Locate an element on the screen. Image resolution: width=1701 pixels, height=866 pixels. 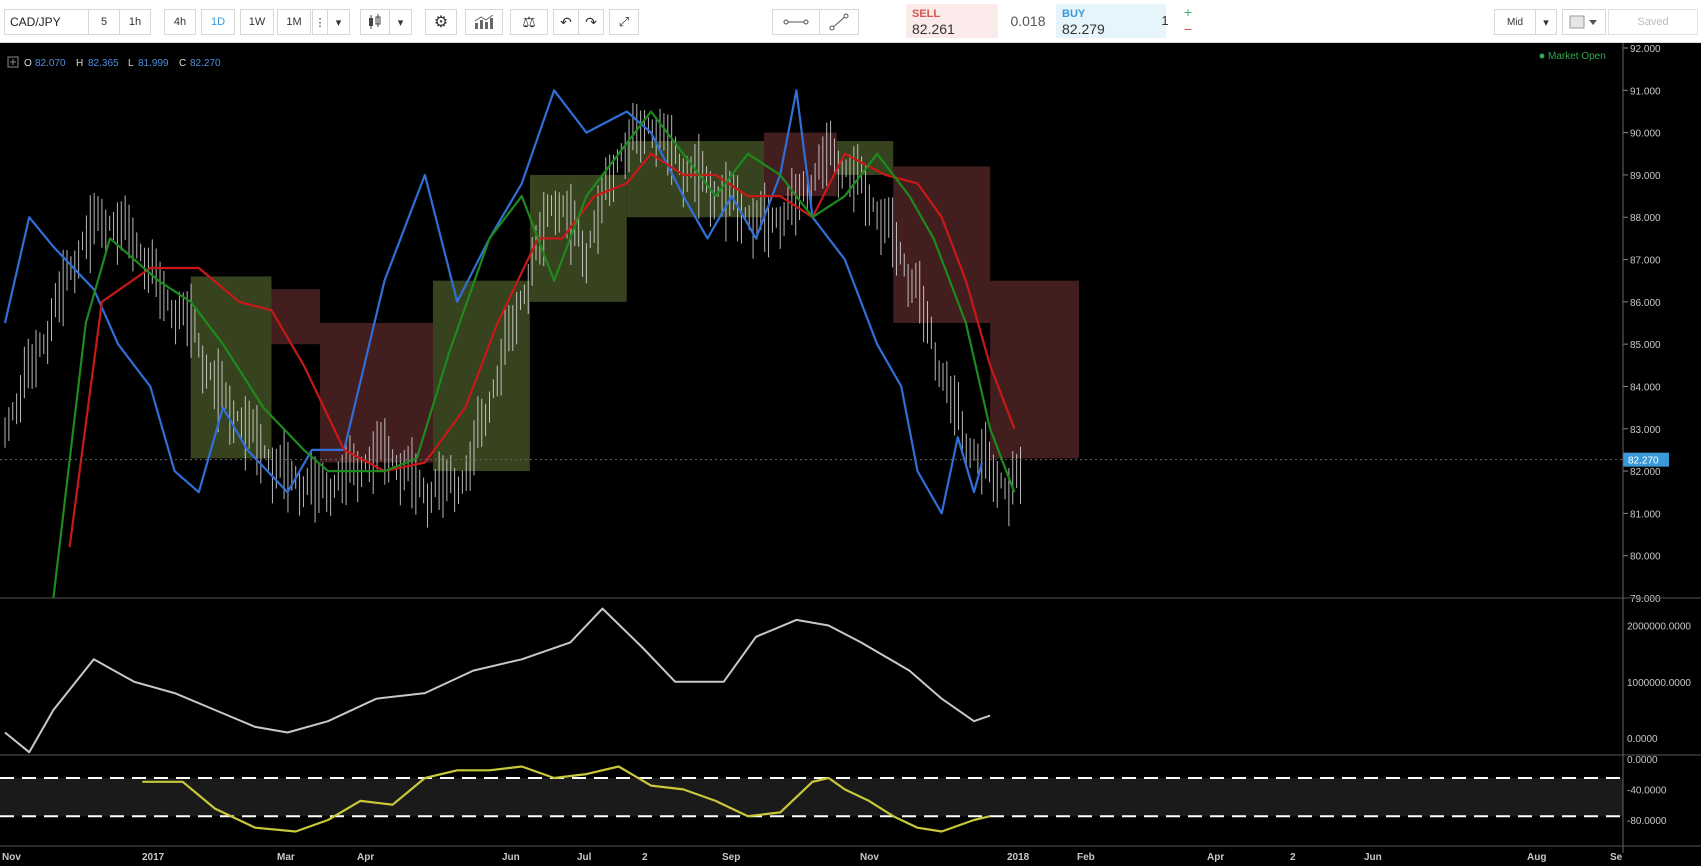
date-tick-label-6: 2 is located at coordinates (645, 857).